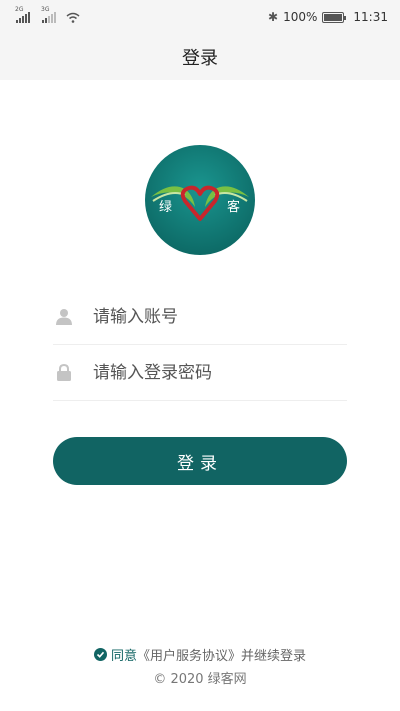 Image resolution: width=400 pixels, height=711 pixels. I want to click on logo-right-char: 客, so click(233, 207).